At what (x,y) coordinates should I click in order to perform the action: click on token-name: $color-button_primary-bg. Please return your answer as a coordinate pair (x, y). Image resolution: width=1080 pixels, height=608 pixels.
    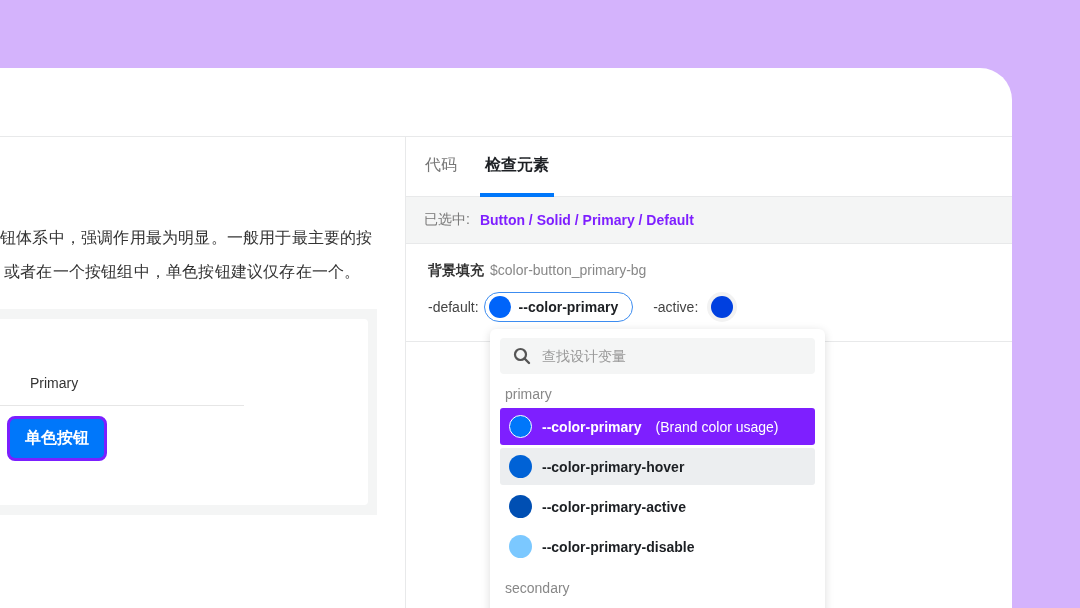
    Looking at the image, I should click on (568, 270).